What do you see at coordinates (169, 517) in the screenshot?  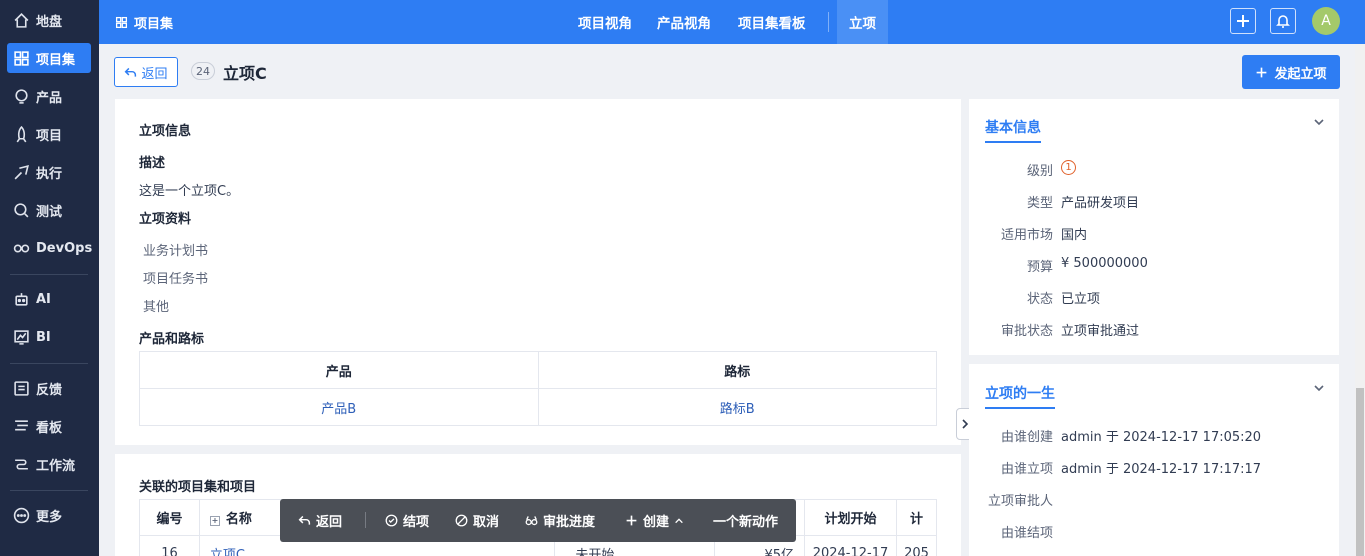 I see `column-id: 编号` at bounding box center [169, 517].